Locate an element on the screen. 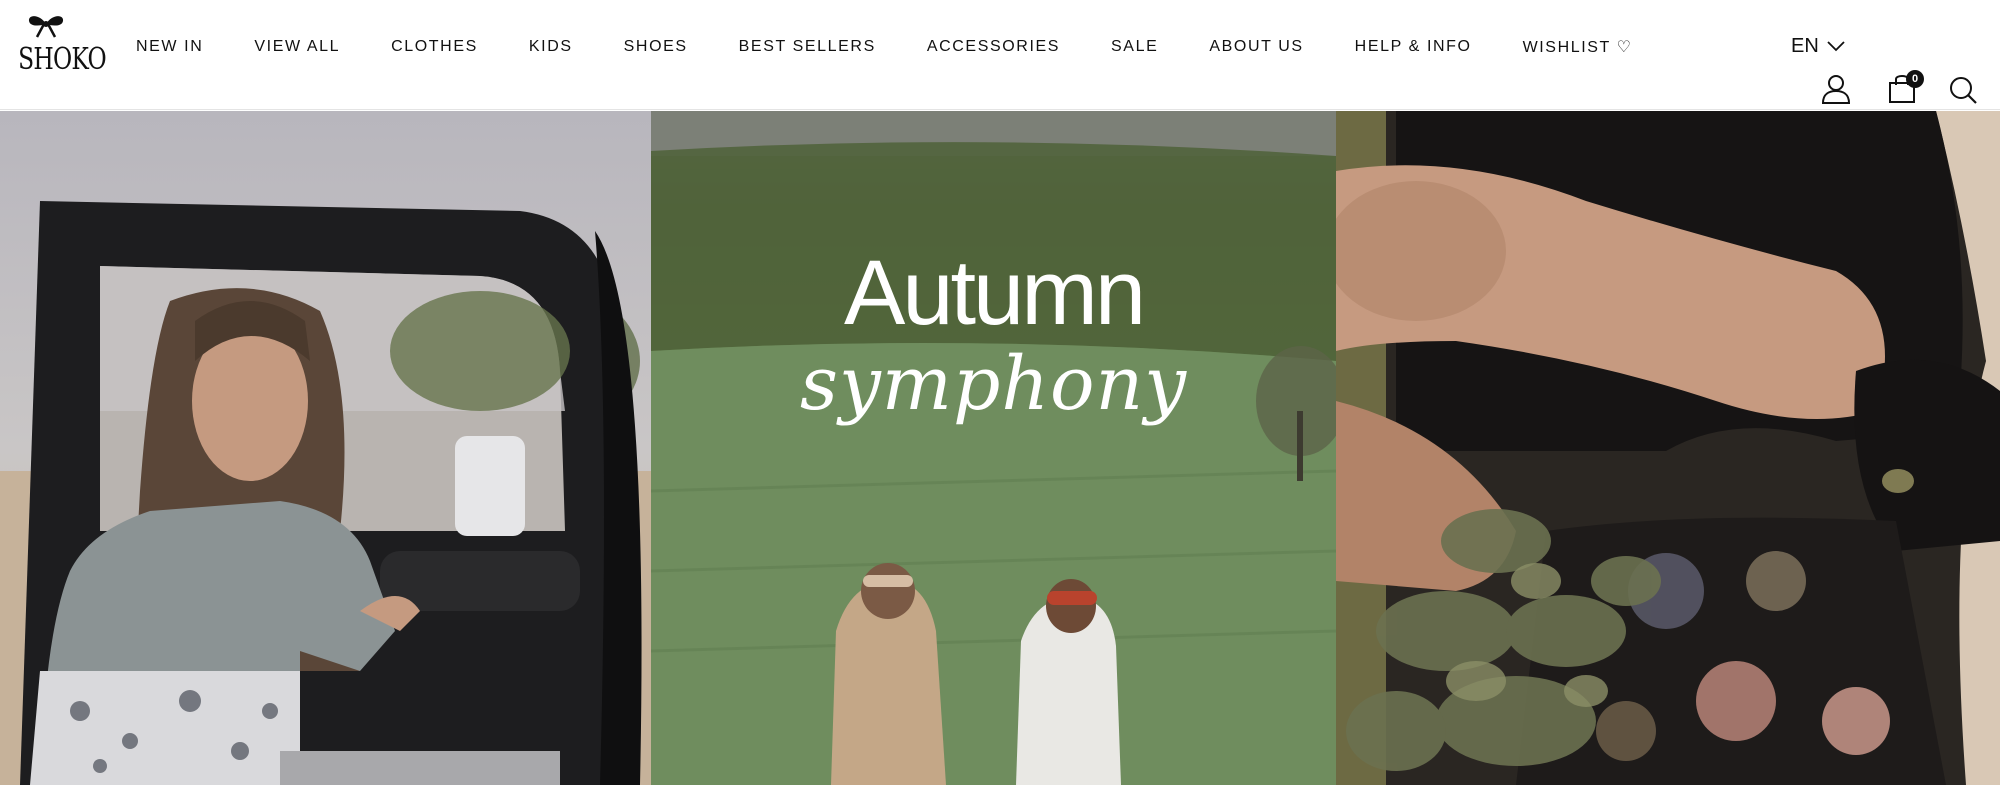 This screenshot has height=785, width=2000. nav-accessories: ACCESSORIES is located at coordinates (993, 47).